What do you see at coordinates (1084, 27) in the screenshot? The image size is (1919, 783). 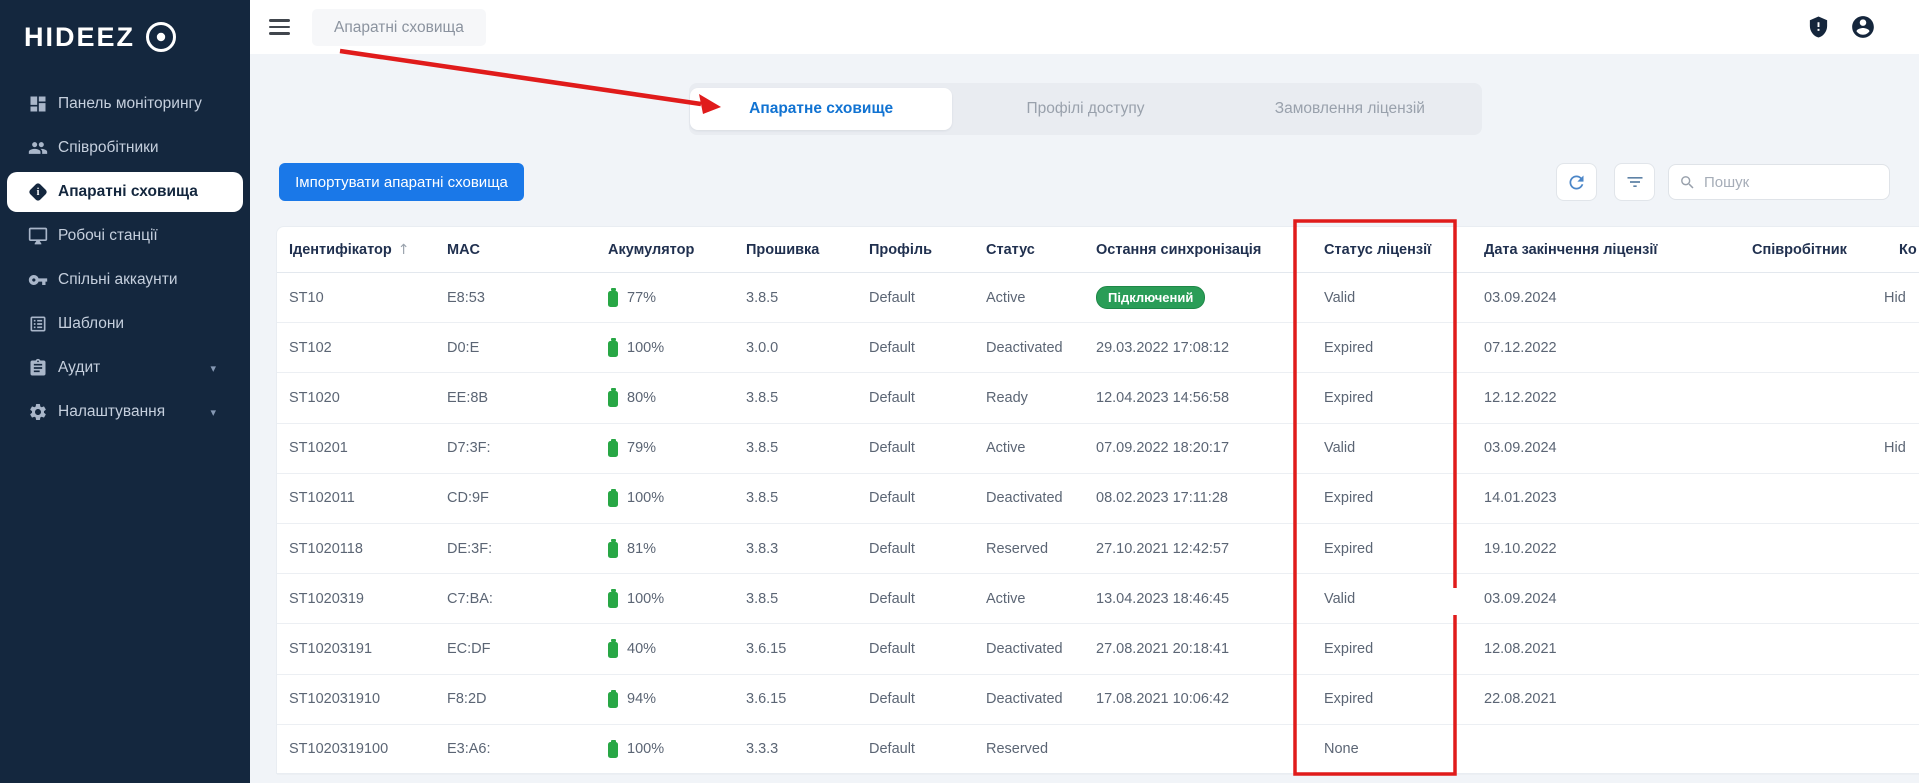 I see `topbar: Апаратні сховища` at bounding box center [1084, 27].